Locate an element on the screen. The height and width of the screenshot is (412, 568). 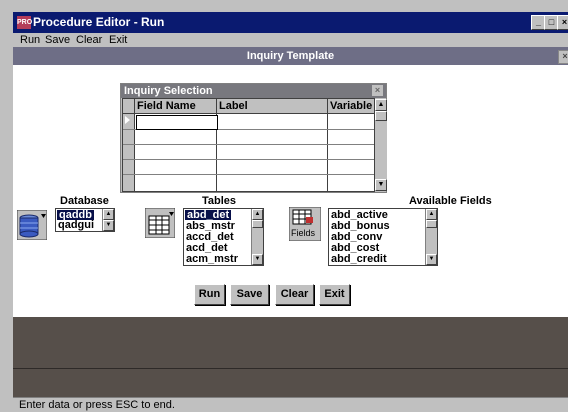
fields-icon: Fields is located at coordinates (305, 224).